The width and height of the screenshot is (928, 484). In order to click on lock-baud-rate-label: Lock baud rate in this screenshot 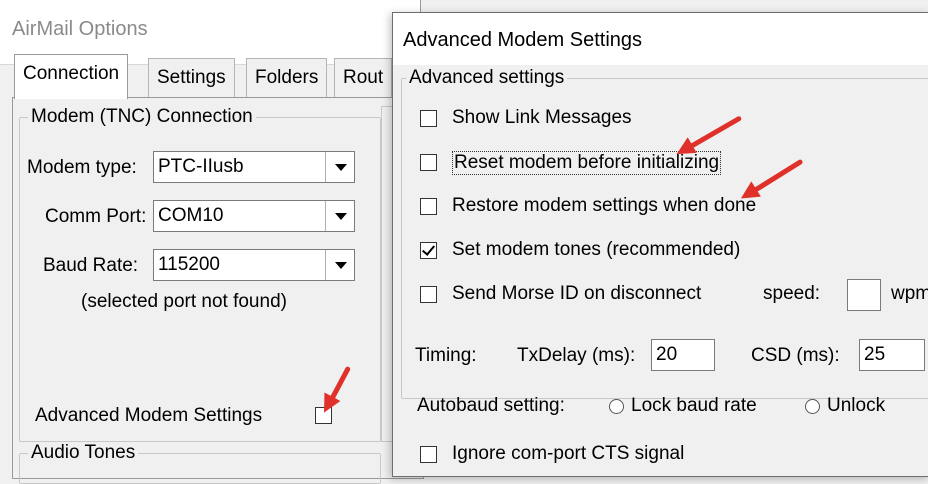, I will do `click(694, 405)`.